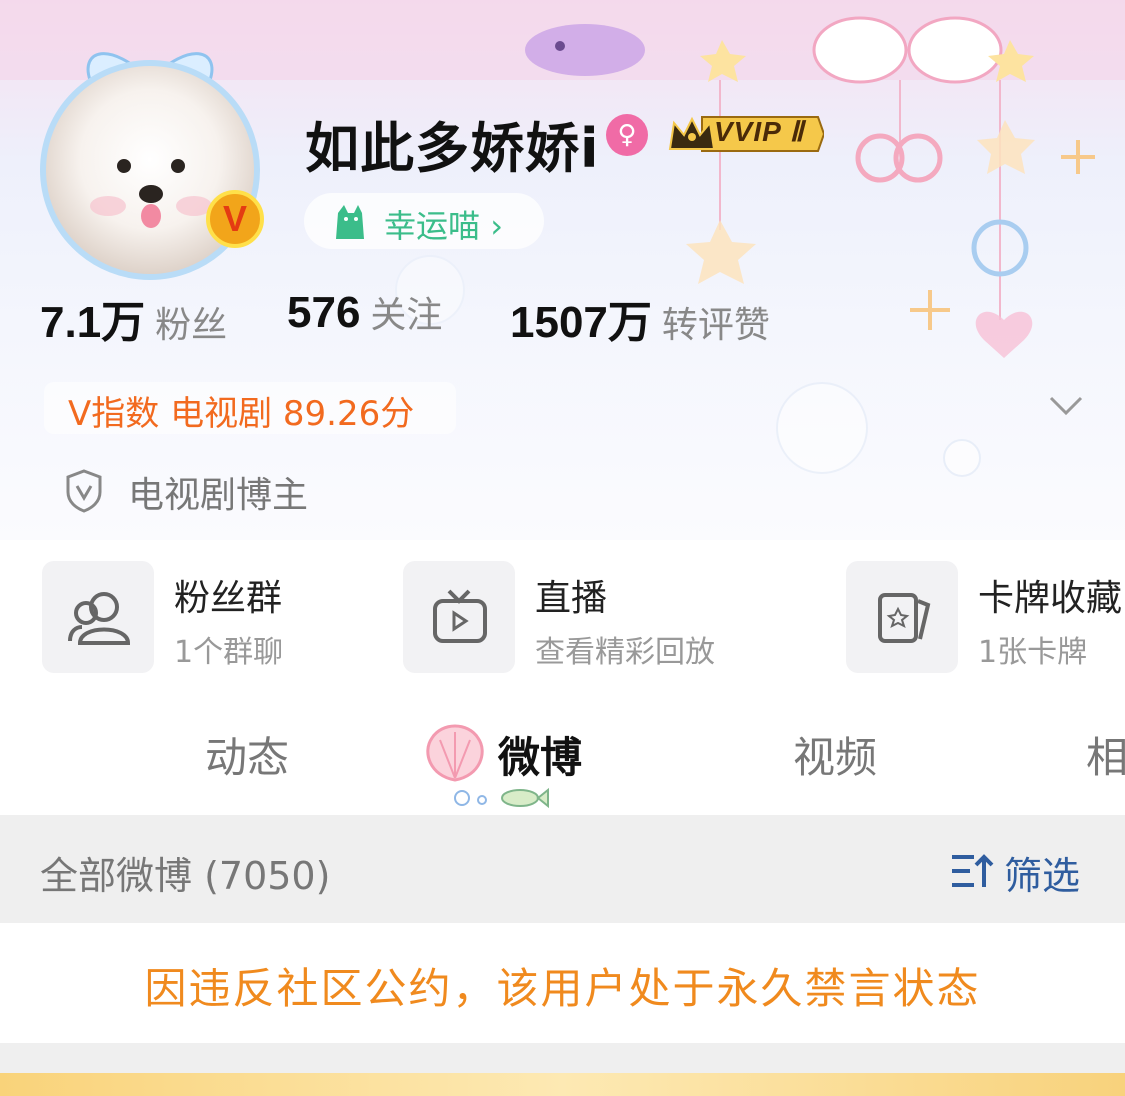 Image resolution: width=1125 pixels, height=1096 pixels. Describe the element at coordinates (185, 876) in the screenshot. I see `weibo-count: 全部微博 (7050)` at that location.